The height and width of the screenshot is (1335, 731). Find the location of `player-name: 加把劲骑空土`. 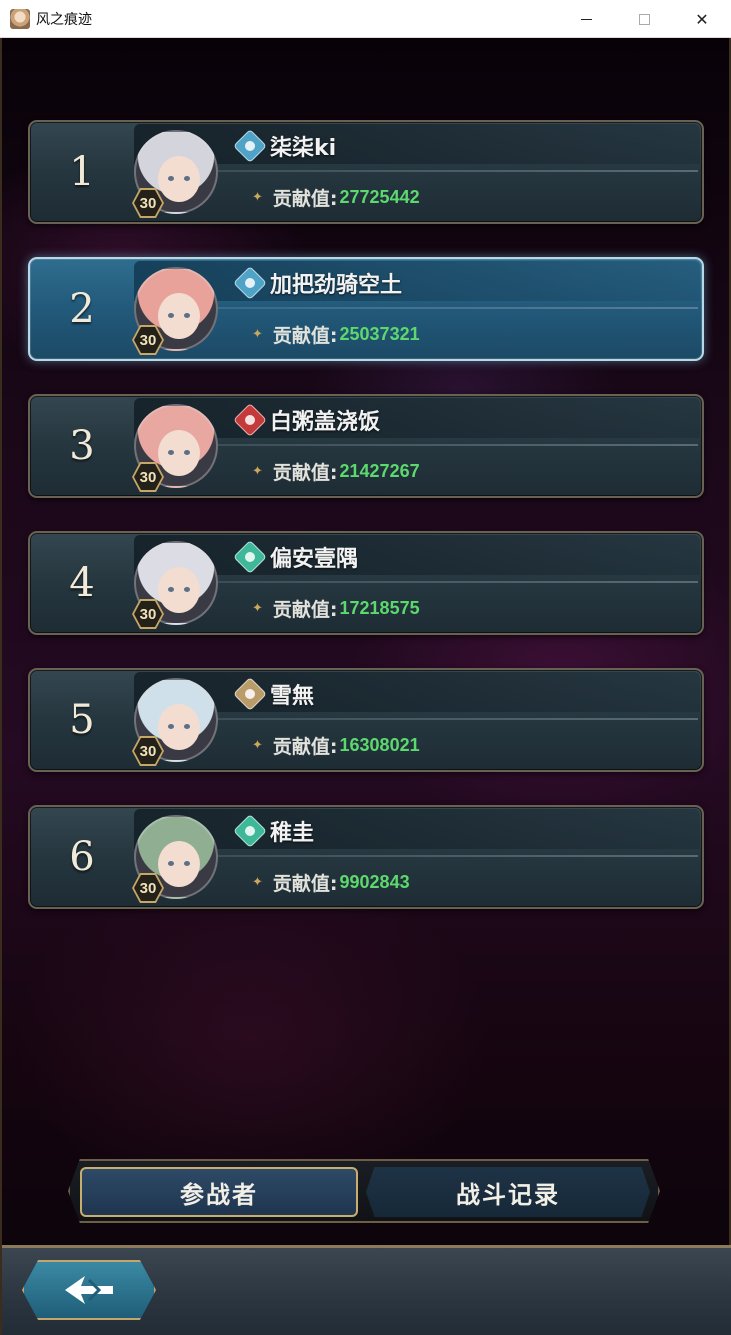

player-name: 加把劲骑空土 is located at coordinates (336, 285).